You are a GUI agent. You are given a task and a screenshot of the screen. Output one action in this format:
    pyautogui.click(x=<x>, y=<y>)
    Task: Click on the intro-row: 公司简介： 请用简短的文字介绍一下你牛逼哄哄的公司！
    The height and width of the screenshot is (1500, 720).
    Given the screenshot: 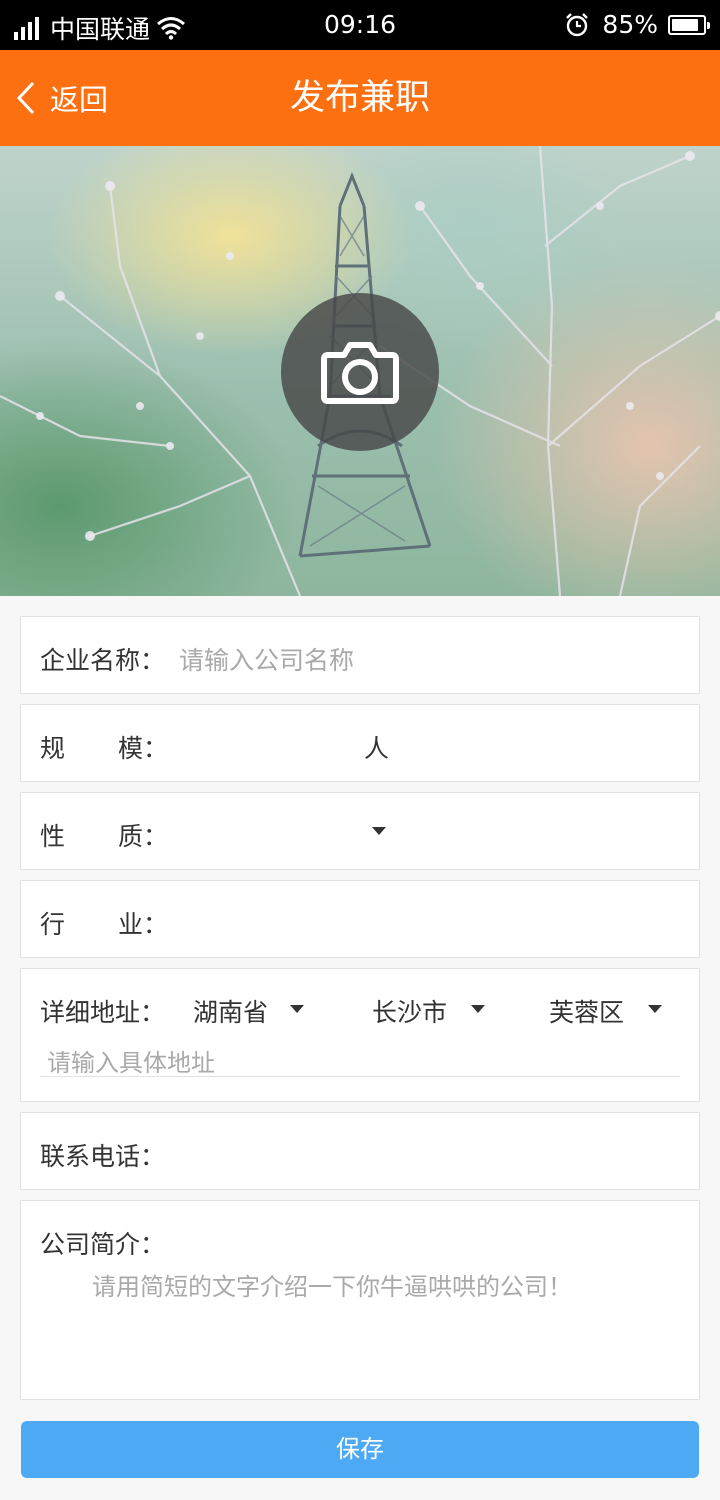 What is the action you would take?
    pyautogui.click(x=360, y=1300)
    